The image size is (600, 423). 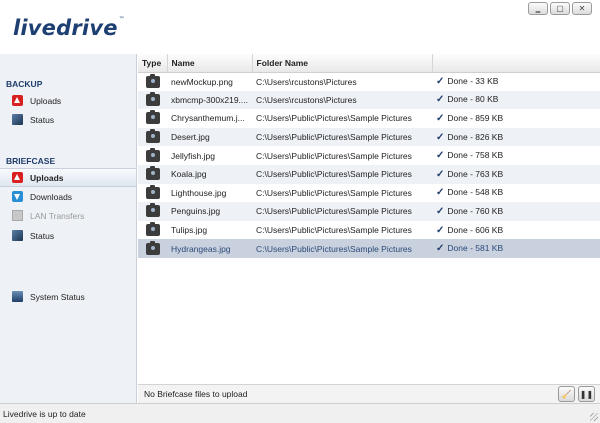 What do you see at coordinates (475, 229) in the screenshot?
I see `status-text: Done - 606 KB` at bounding box center [475, 229].